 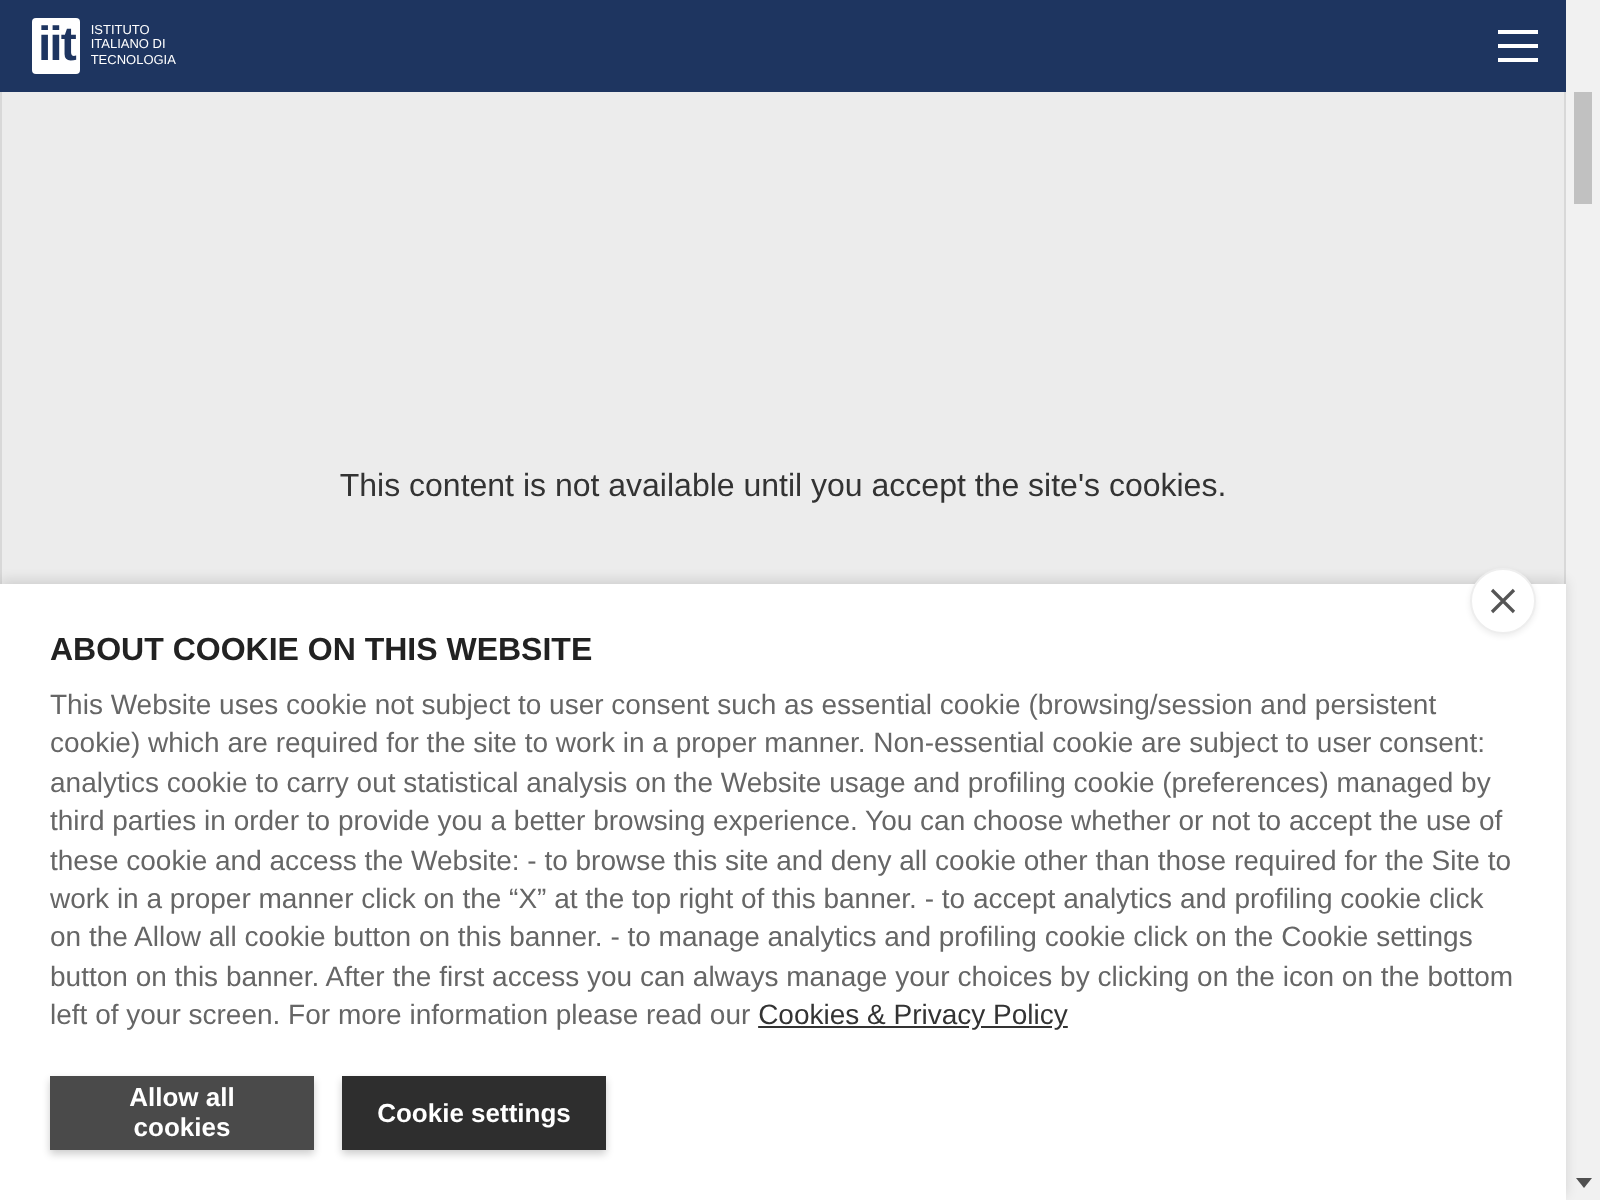 I want to click on scroll-down-icon, so click(x=1583, y=1183).